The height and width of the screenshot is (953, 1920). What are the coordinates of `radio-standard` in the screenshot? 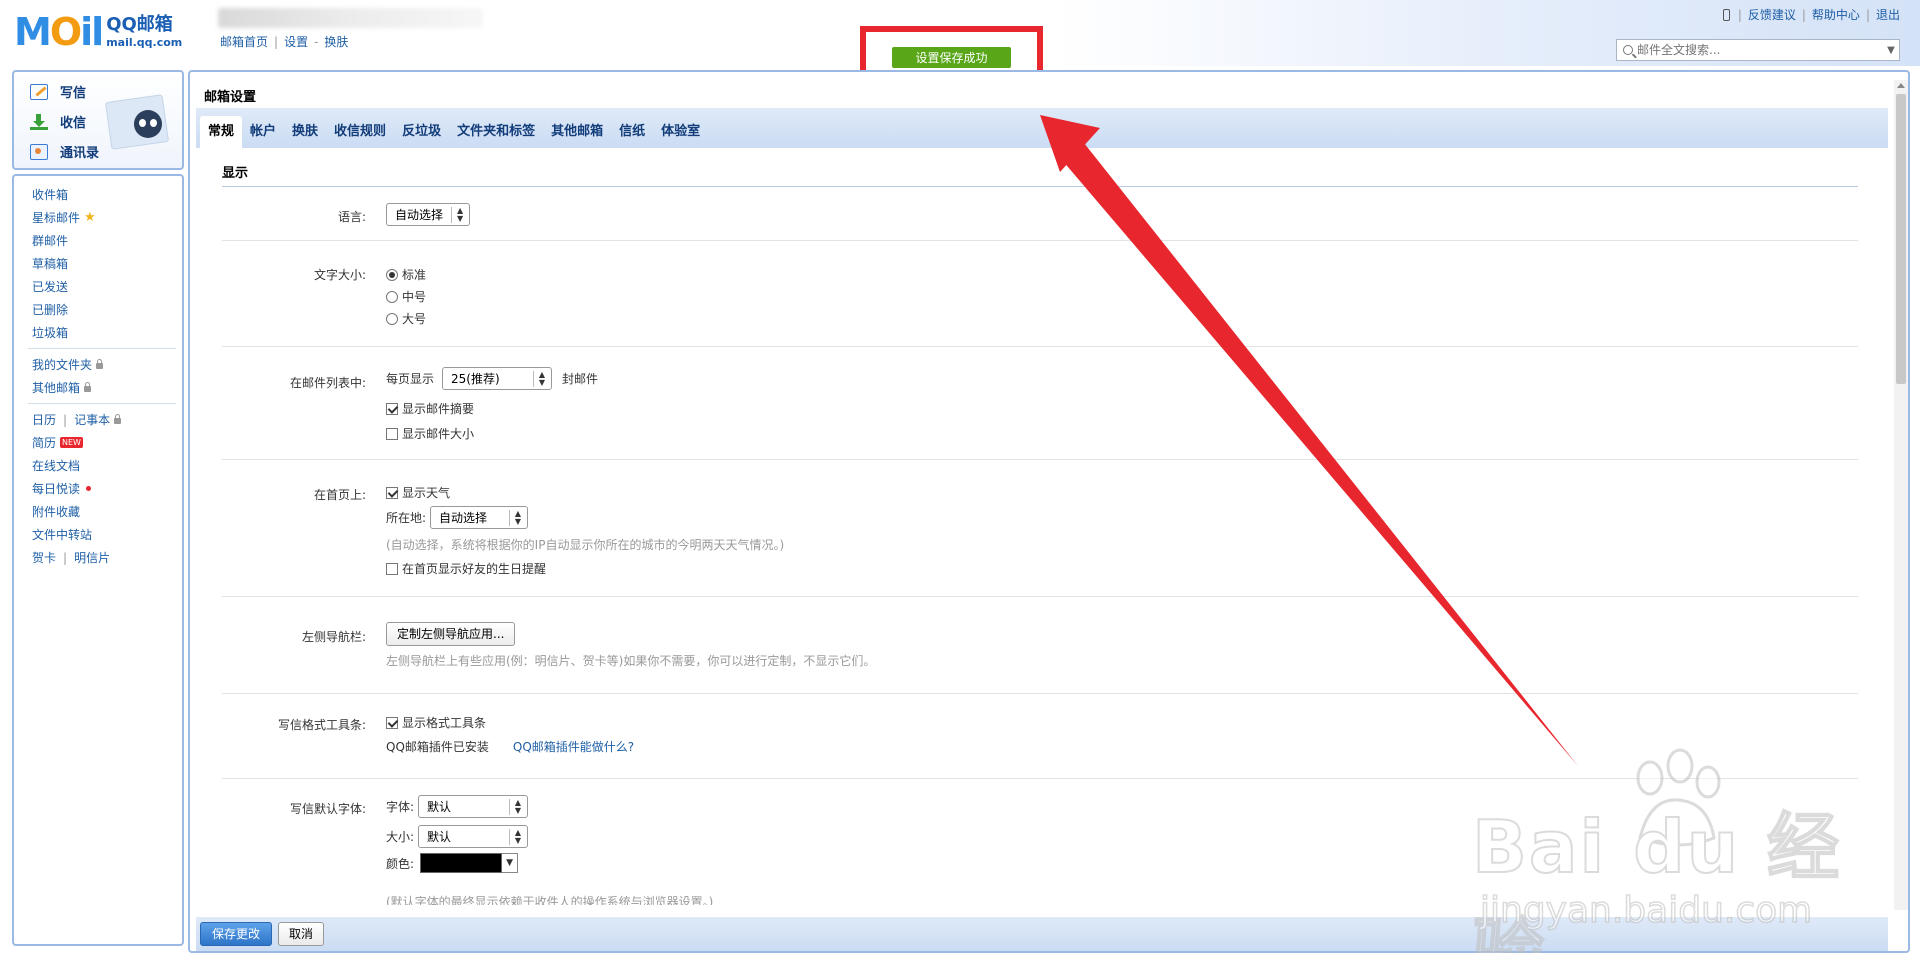 It's located at (392, 274).